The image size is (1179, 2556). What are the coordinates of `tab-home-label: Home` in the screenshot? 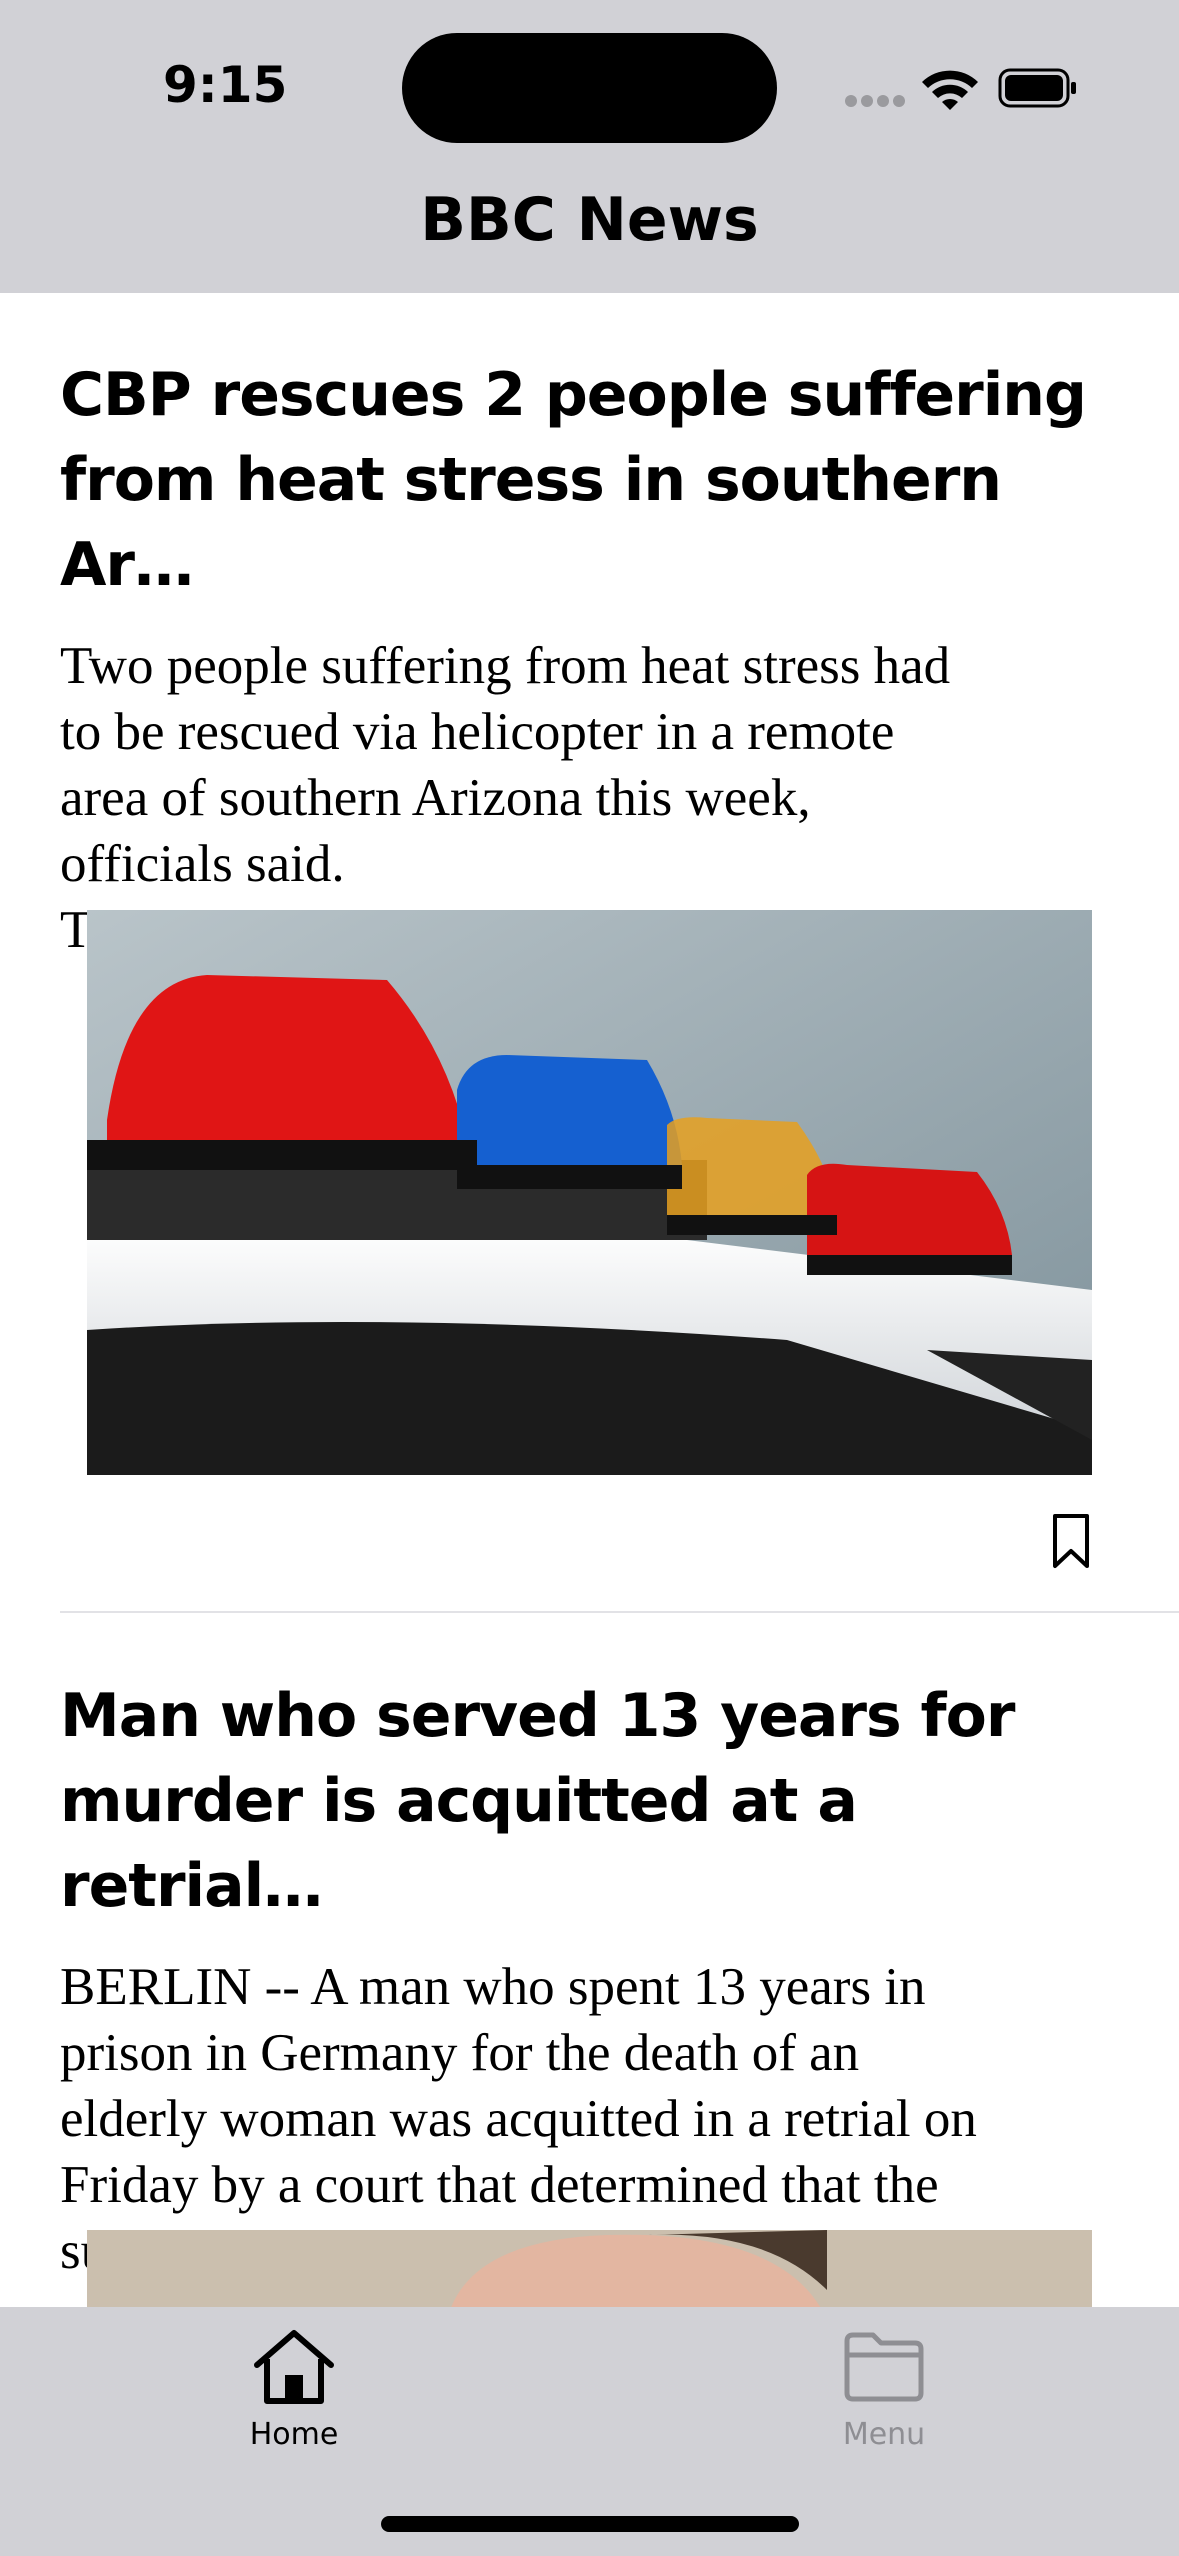 It's located at (294, 2434).